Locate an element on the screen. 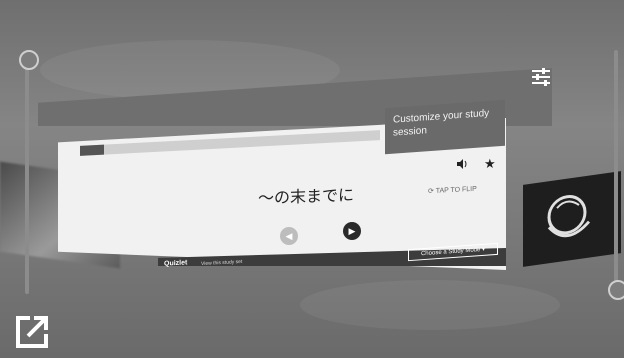 The width and height of the screenshot is (624, 358). sliders-icon is located at coordinates (541, 77).